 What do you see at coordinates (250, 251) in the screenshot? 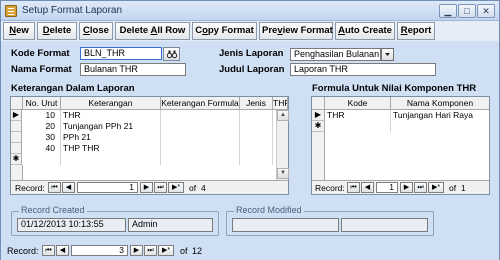
I see `main-record-navigator: Record: ⏮ ◀ 3 ▶ ⏭ ▶* of 12` at bounding box center [250, 251].